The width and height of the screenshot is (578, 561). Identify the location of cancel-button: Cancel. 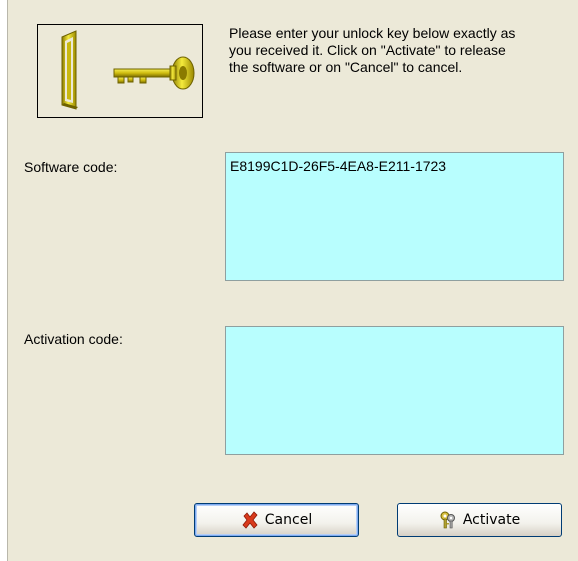
(276, 520).